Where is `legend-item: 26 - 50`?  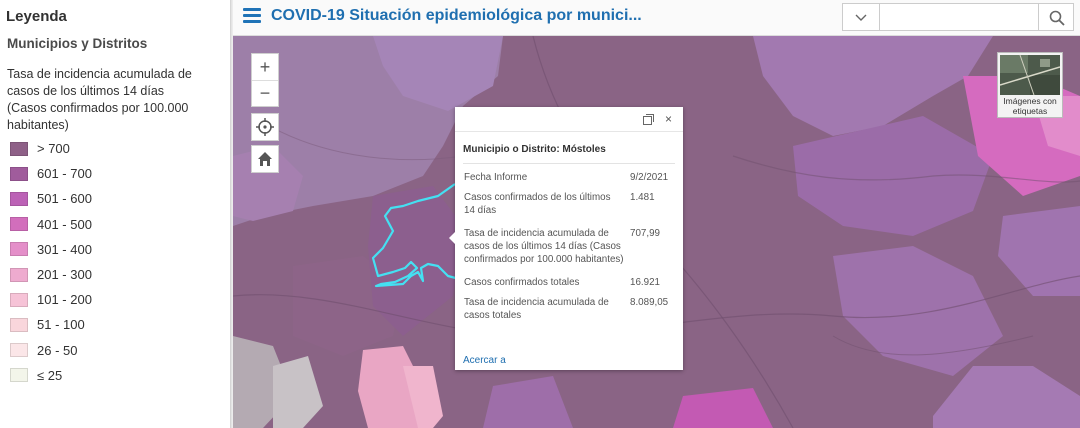 legend-item: 26 - 50 is located at coordinates (51, 350).